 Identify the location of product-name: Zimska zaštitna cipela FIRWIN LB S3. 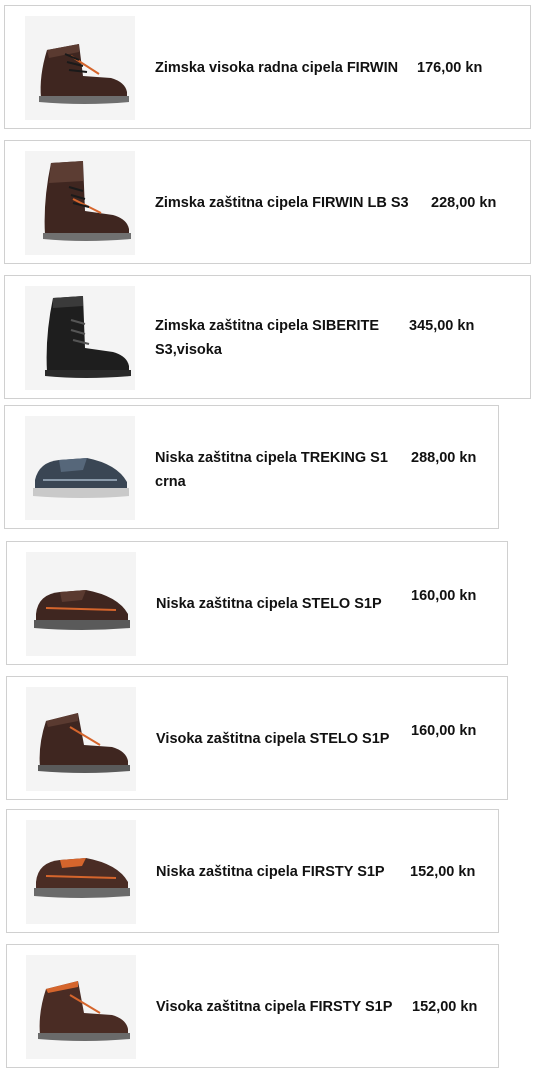
(290, 203).